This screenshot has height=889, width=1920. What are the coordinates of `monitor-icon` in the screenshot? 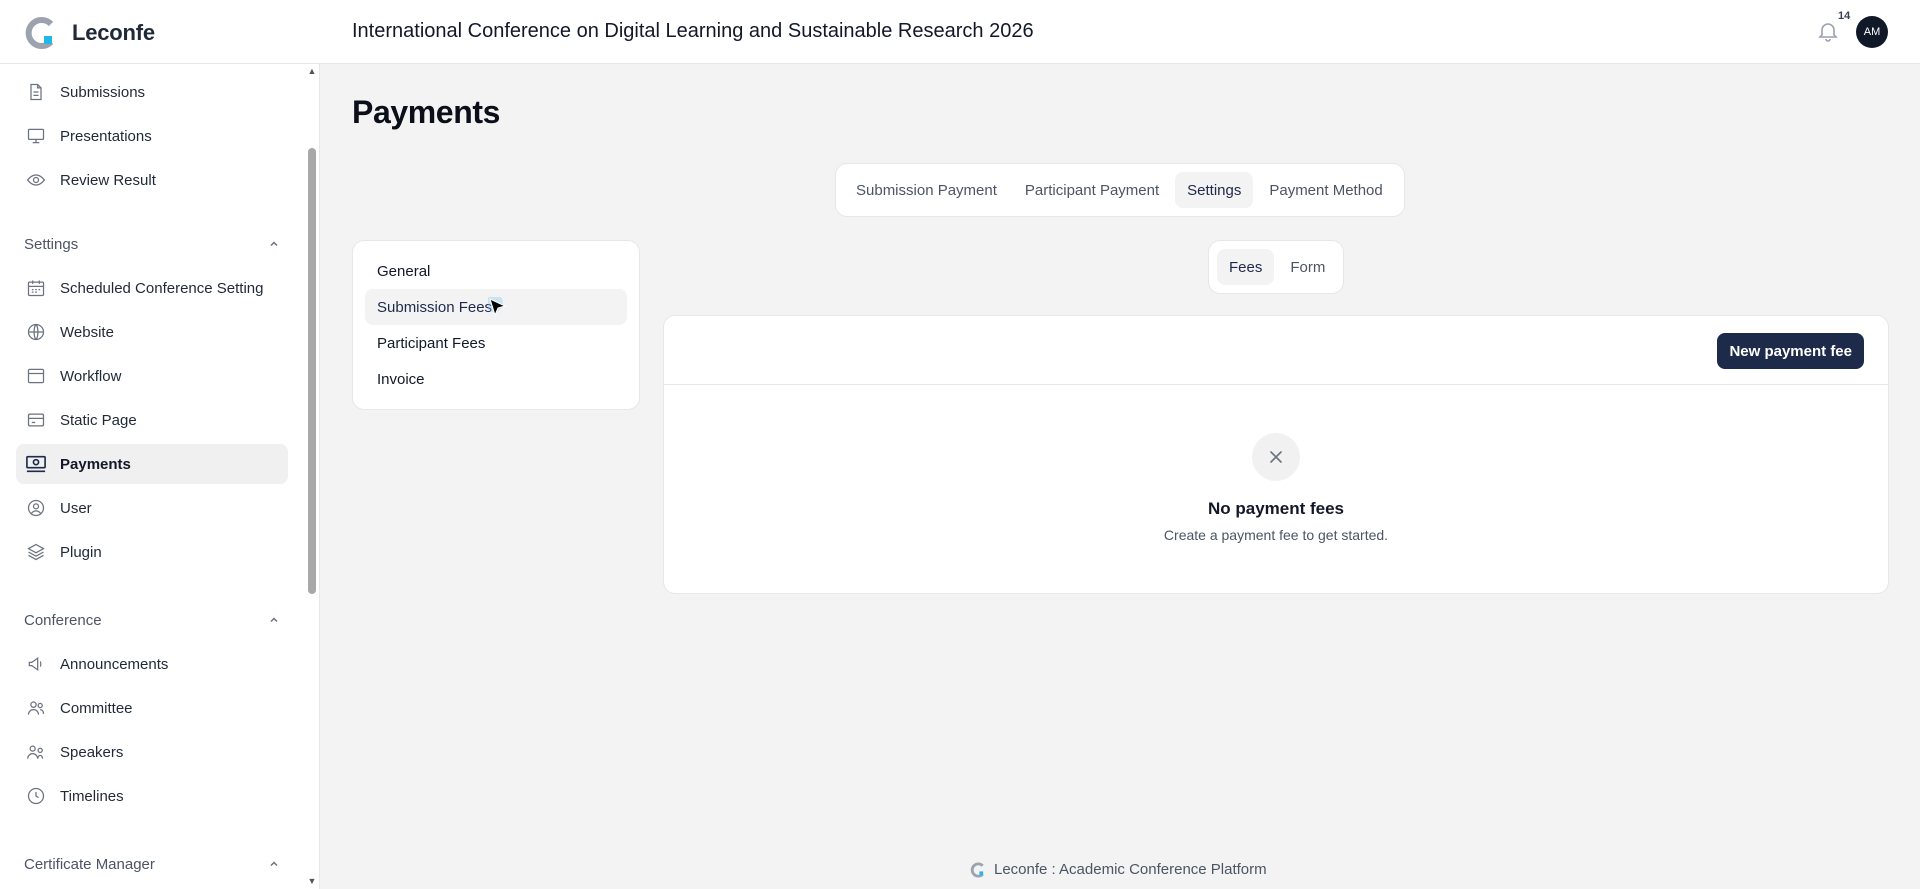 It's located at (36, 136).